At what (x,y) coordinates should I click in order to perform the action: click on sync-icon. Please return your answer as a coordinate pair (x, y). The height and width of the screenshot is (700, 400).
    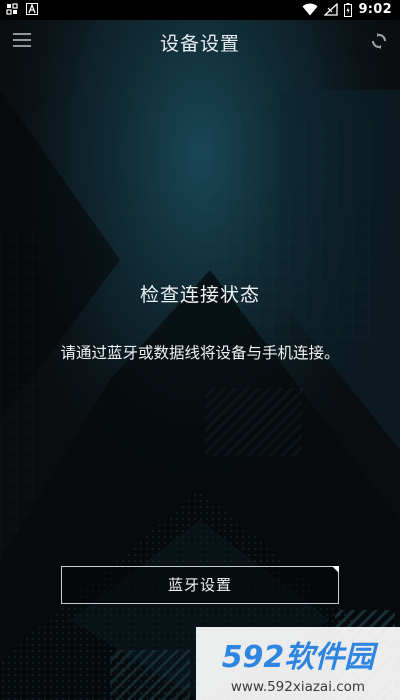
    Looking at the image, I should click on (379, 41).